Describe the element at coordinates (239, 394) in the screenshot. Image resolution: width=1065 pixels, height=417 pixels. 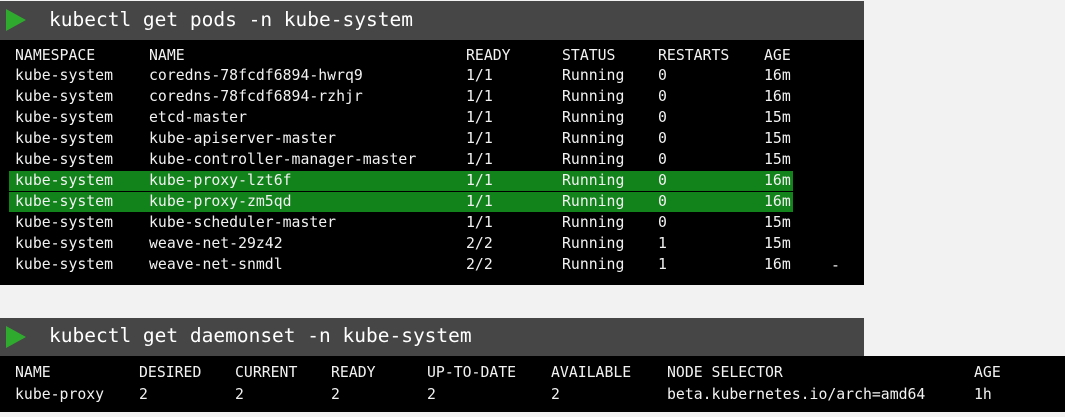
I see `cell-current: 2` at that location.